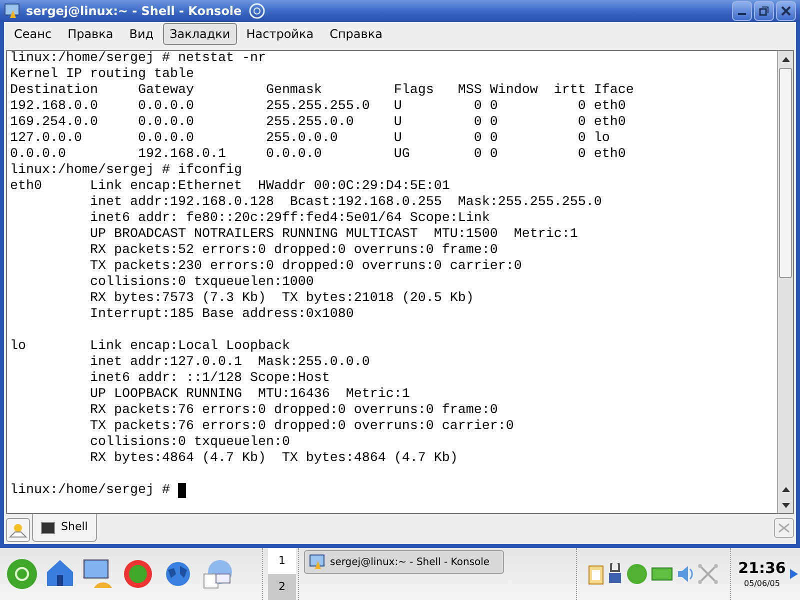 Image resolution: width=800 pixels, height=600 pixels. What do you see at coordinates (249, 395) in the screenshot?
I see `terminal-line: UP LOOPBACK RUNNING MTU:16436 Metric:1` at bounding box center [249, 395].